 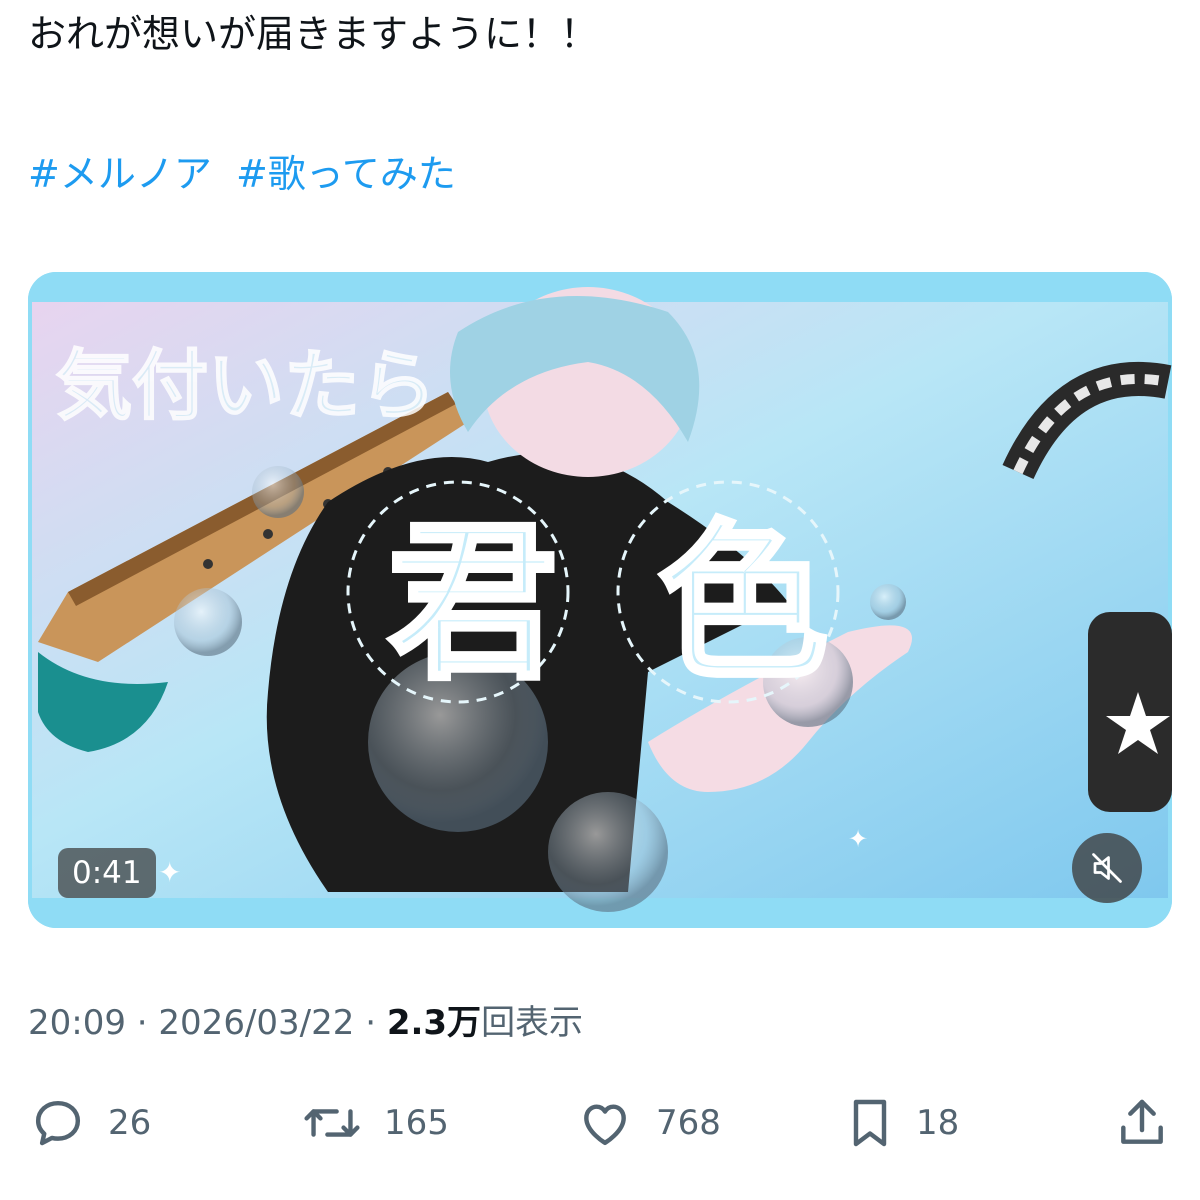 I want to click on share-icon, so click(x=1142, y=1121).